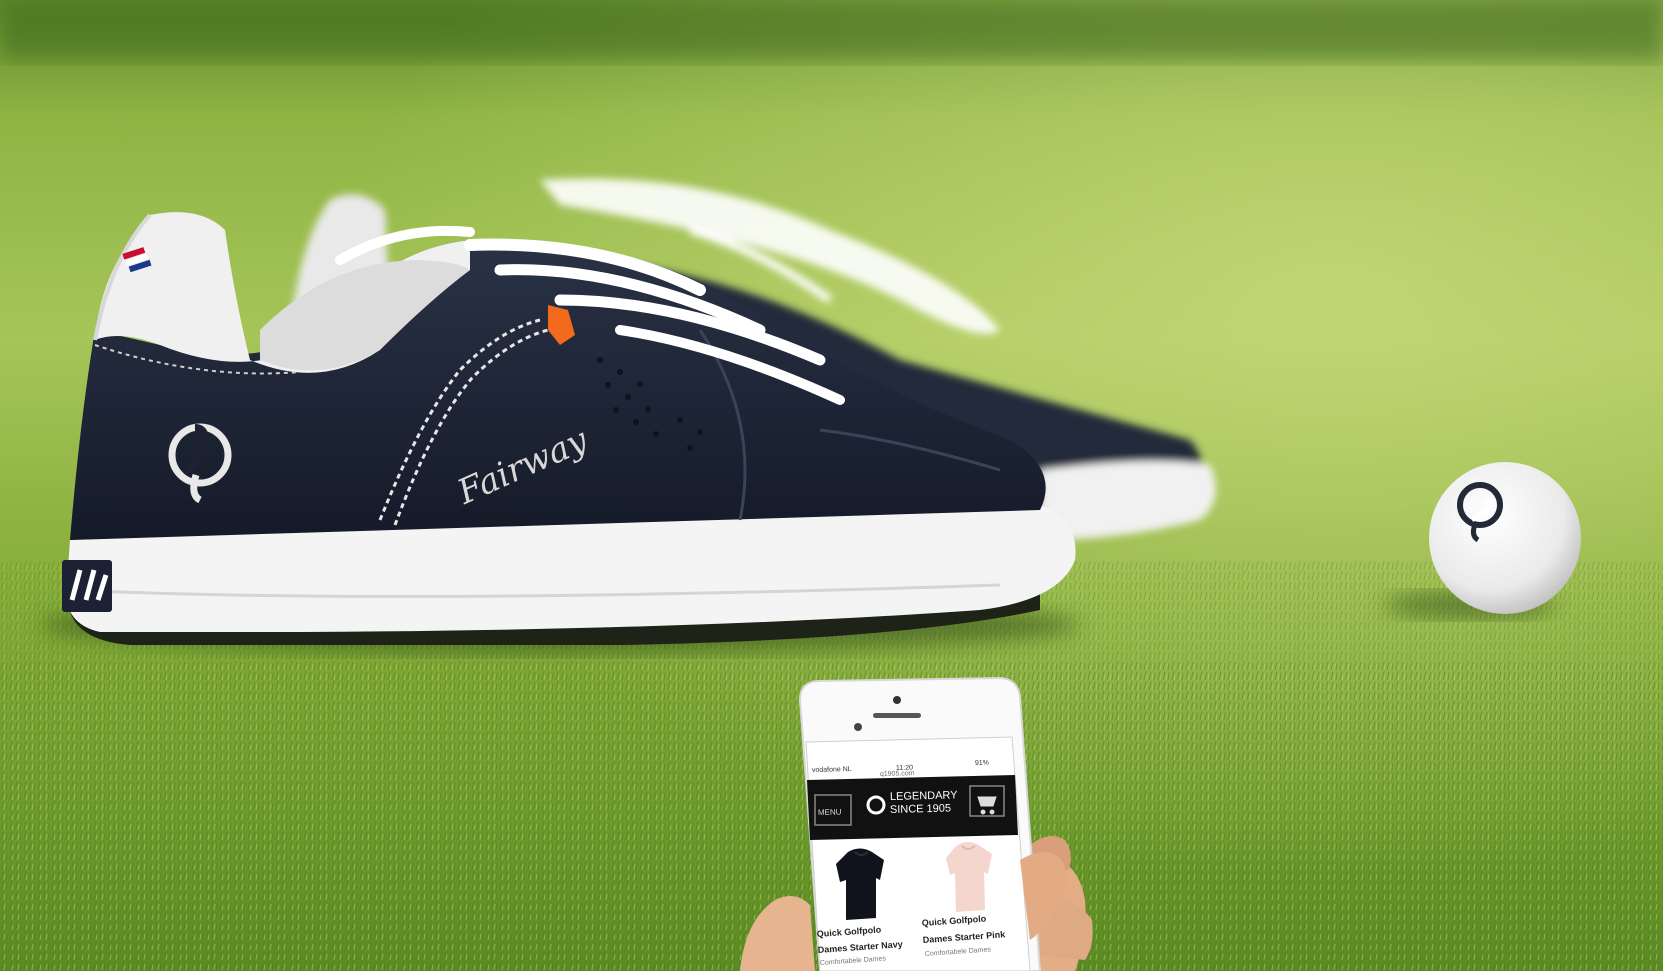 The height and width of the screenshot is (971, 1663). Describe the element at coordinates (1505, 538) in the screenshot. I see `golf-ball` at that location.